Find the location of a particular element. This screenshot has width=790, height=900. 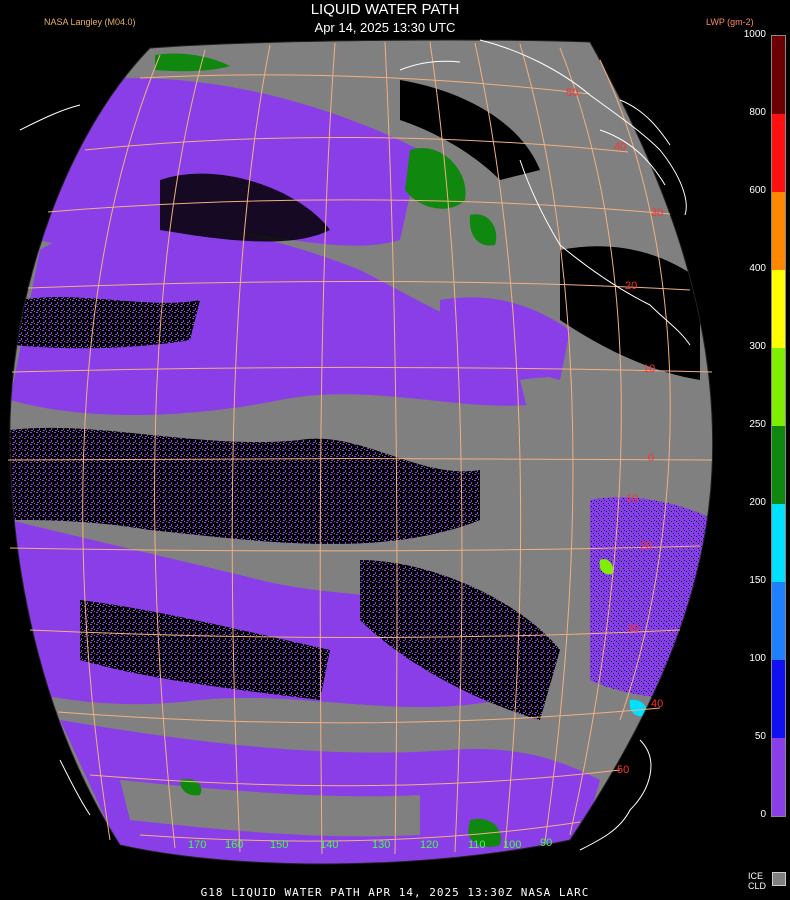

colorbar-tick-label: 800 is located at coordinates (757, 112).